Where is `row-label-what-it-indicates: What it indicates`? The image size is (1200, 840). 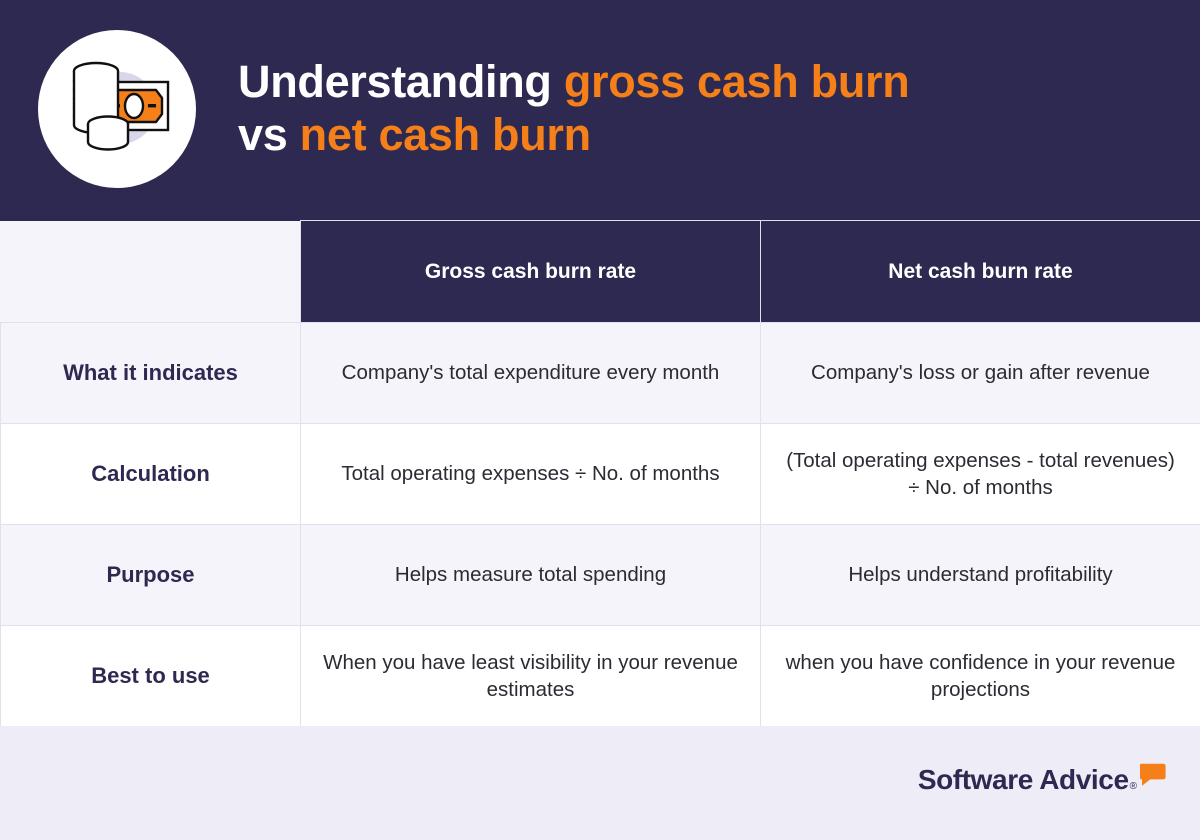
row-label-what-it-indicates: What it indicates is located at coordinates (150, 373).